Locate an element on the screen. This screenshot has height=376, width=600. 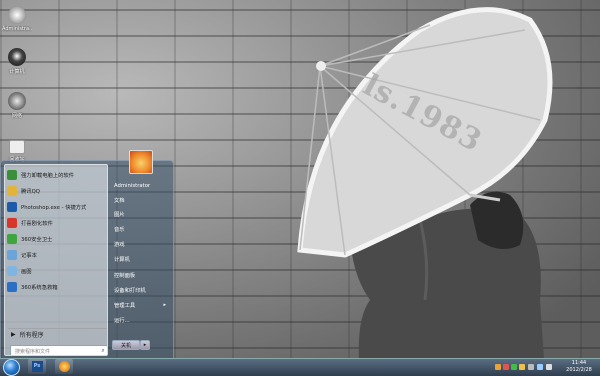
clock-date: 2012/2/28 is located at coordinates (579, 370).